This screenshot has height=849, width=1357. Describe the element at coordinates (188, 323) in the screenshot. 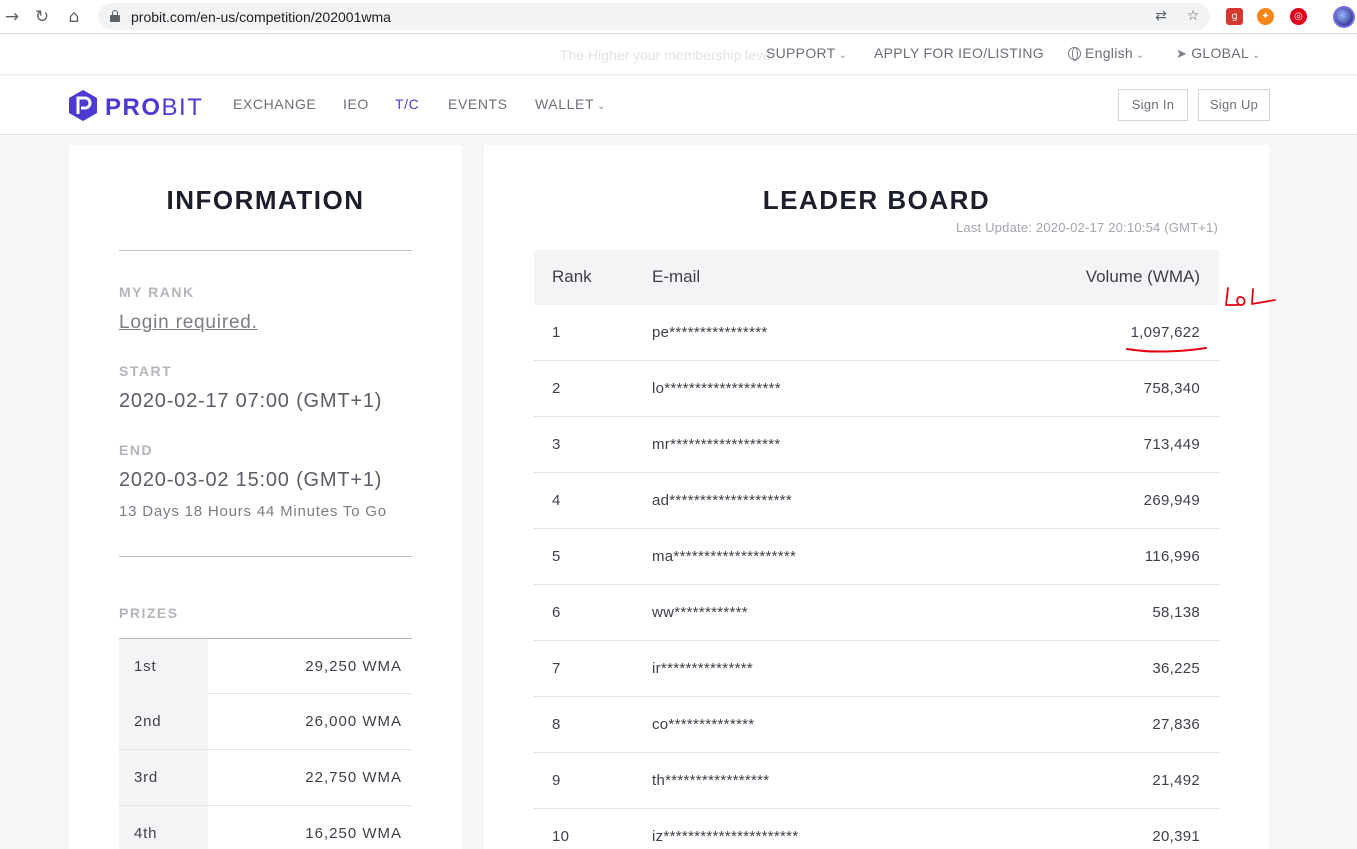

I see `login-required-link: Login required.` at that location.